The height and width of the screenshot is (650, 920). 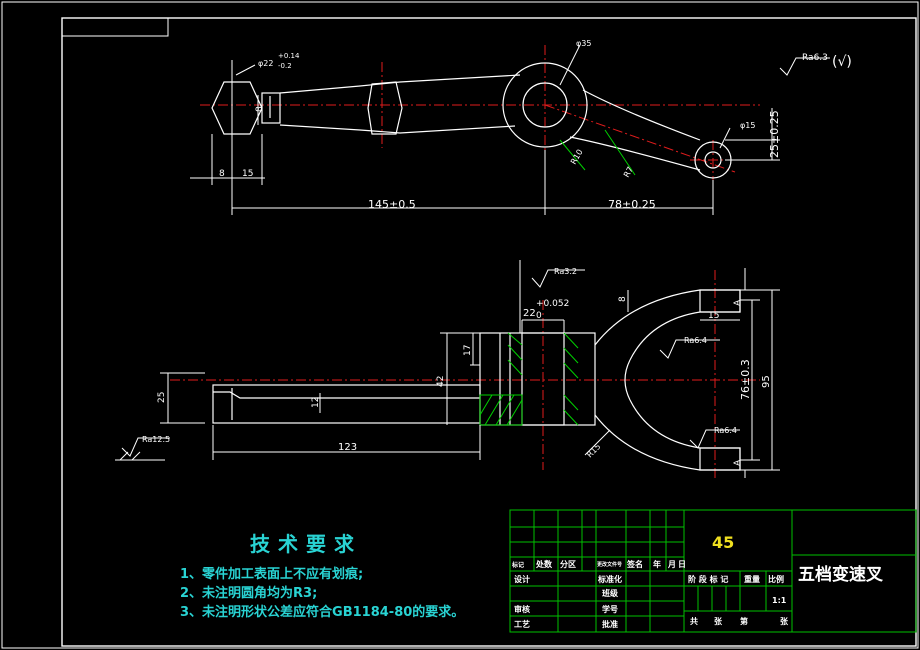 What do you see at coordinates (784, 621) in the screenshot?
I see `tb-sheet-unit: 张` at bounding box center [784, 621].